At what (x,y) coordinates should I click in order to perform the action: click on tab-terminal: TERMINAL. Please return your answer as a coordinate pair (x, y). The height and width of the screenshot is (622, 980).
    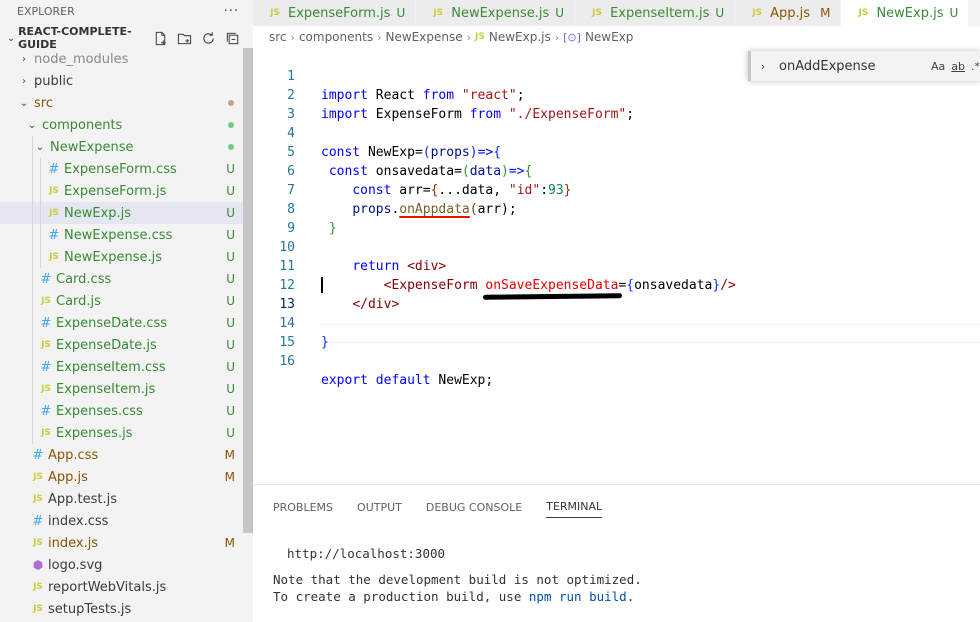
    Looking at the image, I should click on (574, 507).